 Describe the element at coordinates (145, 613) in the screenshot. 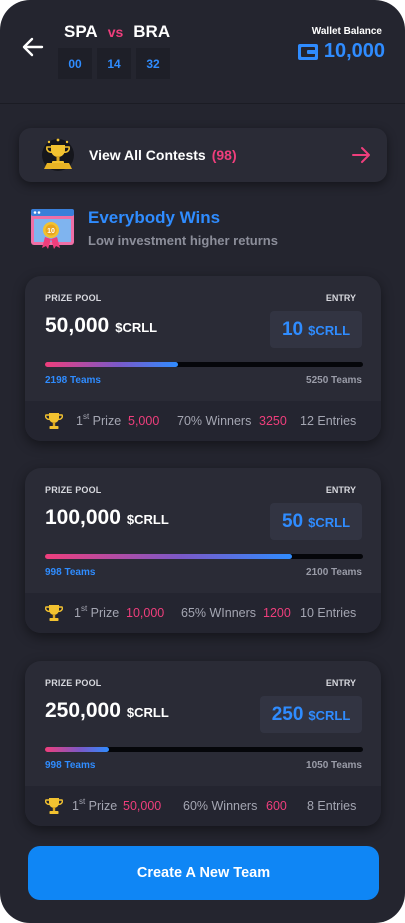

I see `first-prize-amount: 10,000` at that location.